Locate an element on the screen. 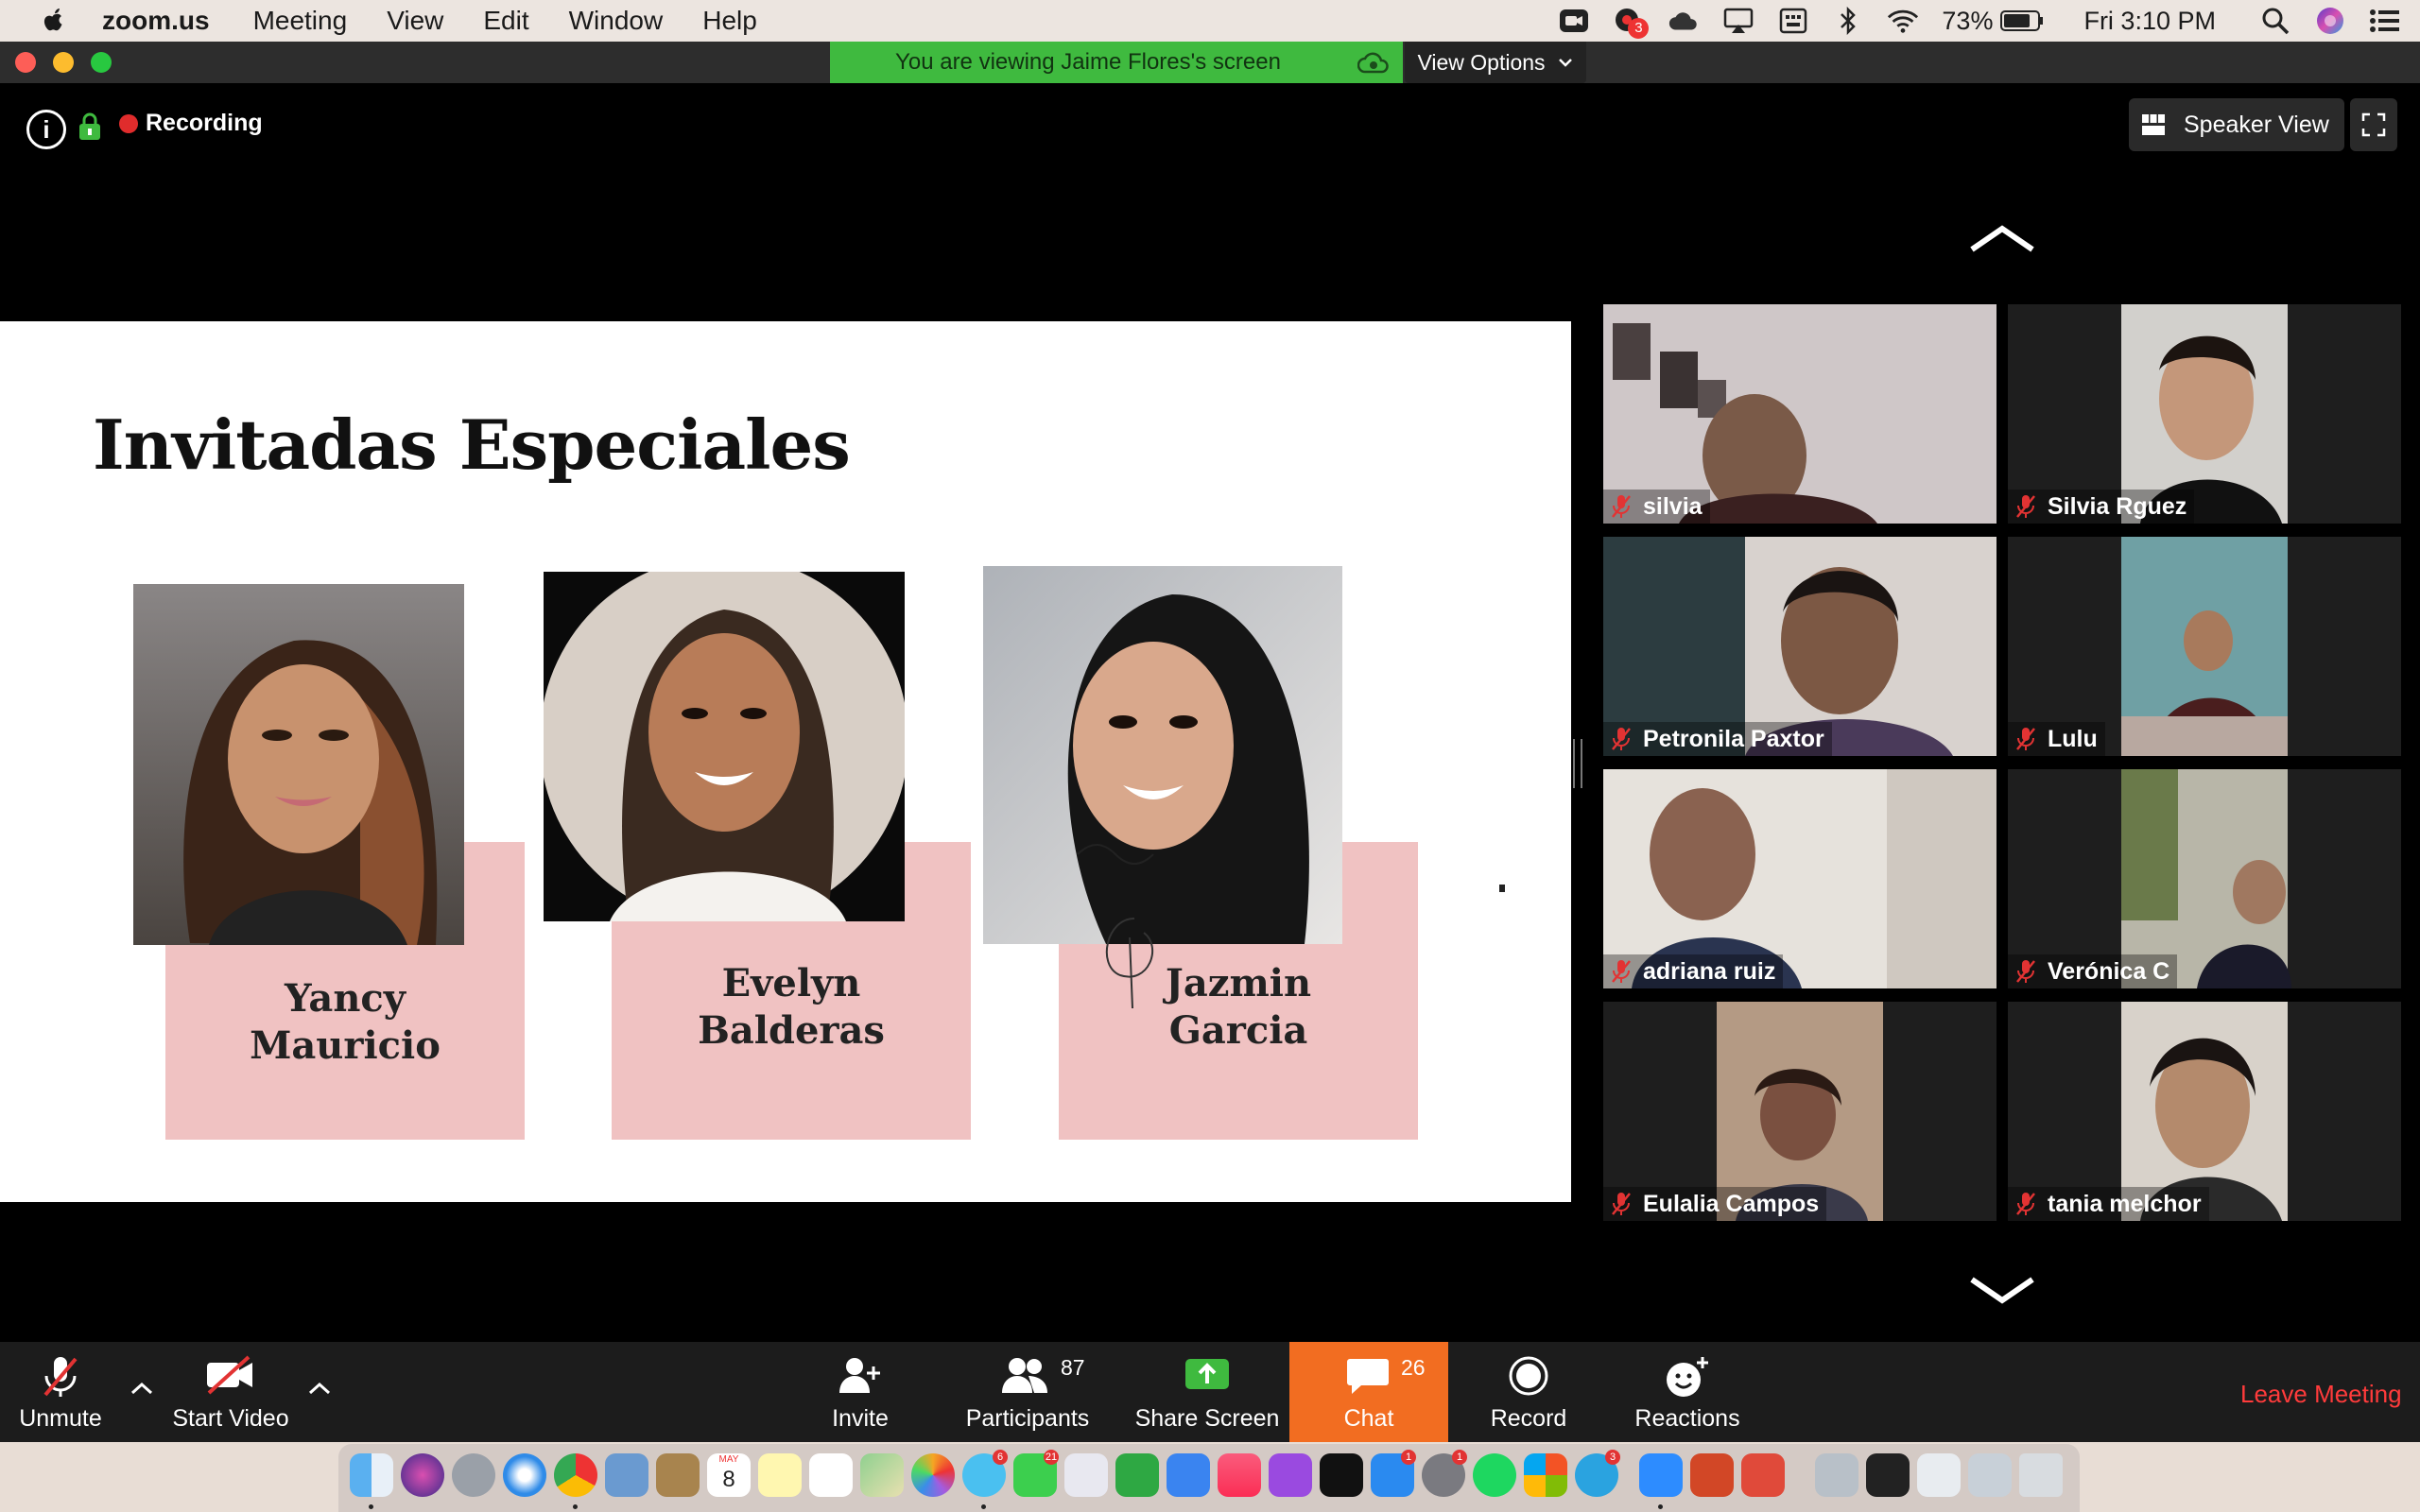 The height and width of the screenshot is (1512, 2420). gallery-up-arrow-icon is located at coordinates (2002, 238).